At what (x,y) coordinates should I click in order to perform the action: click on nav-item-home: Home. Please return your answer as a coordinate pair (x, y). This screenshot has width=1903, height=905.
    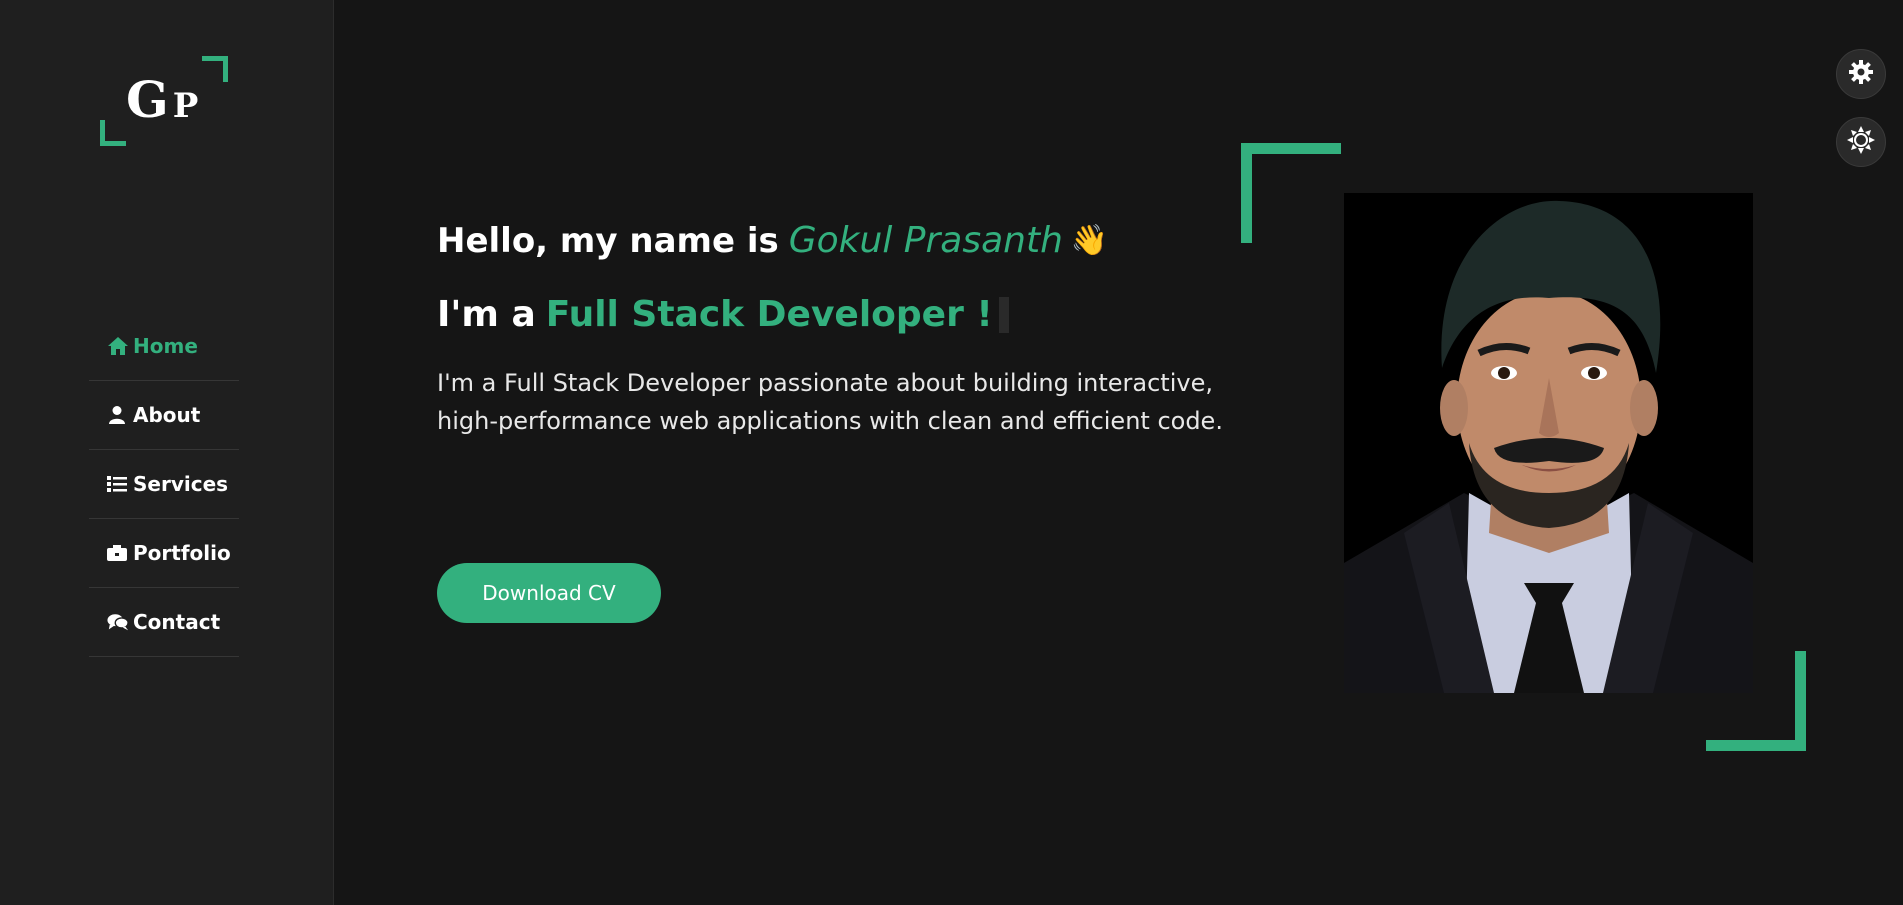
    Looking at the image, I should click on (164, 346).